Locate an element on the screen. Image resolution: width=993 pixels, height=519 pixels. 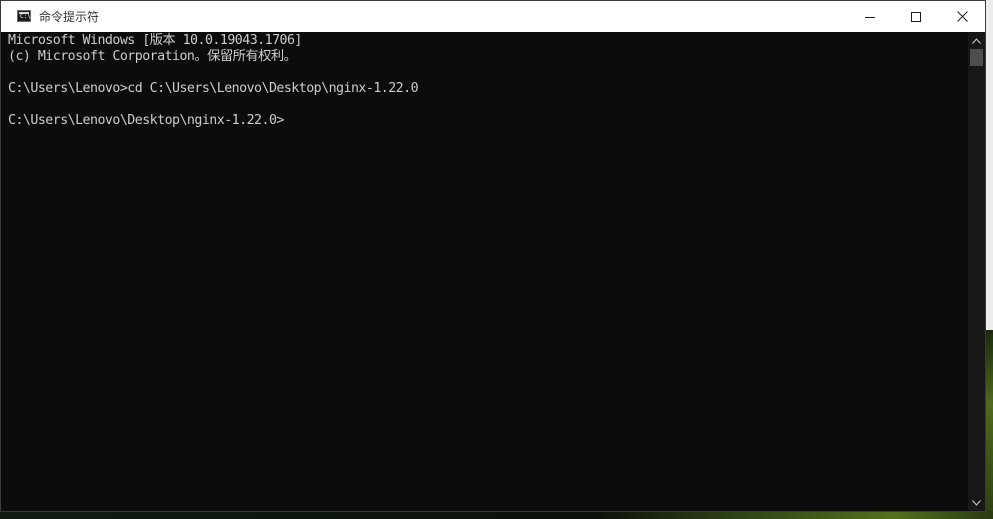
minimize-button is located at coordinates (870, 16).